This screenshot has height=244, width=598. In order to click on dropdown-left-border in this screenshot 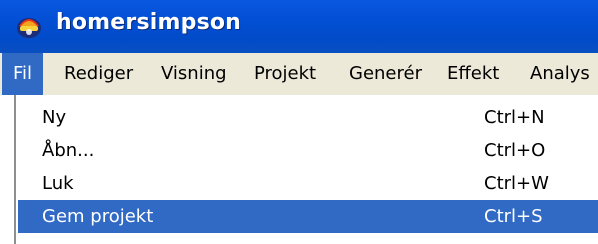, I will do `click(15, 169)`.